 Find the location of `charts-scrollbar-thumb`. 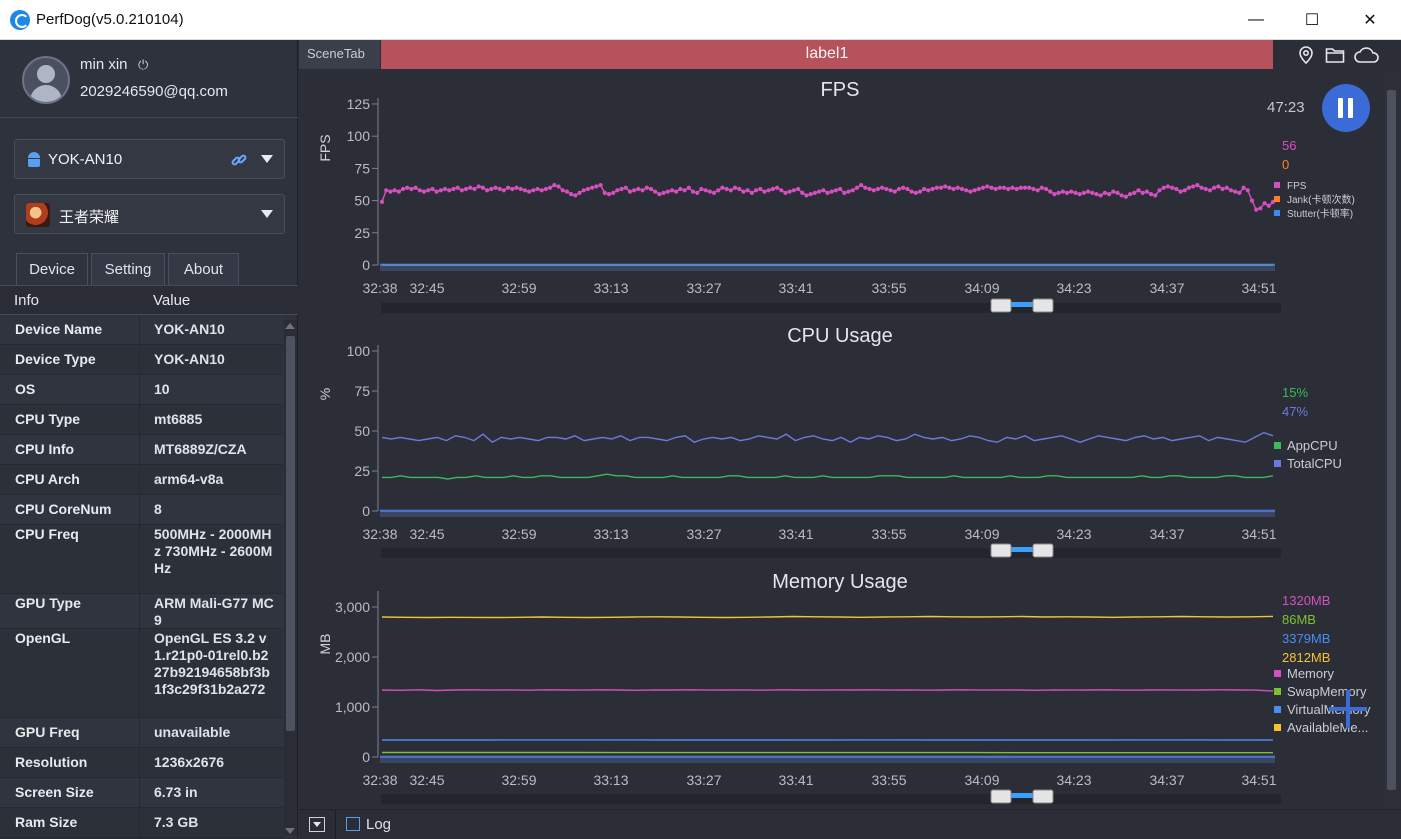

charts-scrollbar-thumb is located at coordinates (1391, 440).